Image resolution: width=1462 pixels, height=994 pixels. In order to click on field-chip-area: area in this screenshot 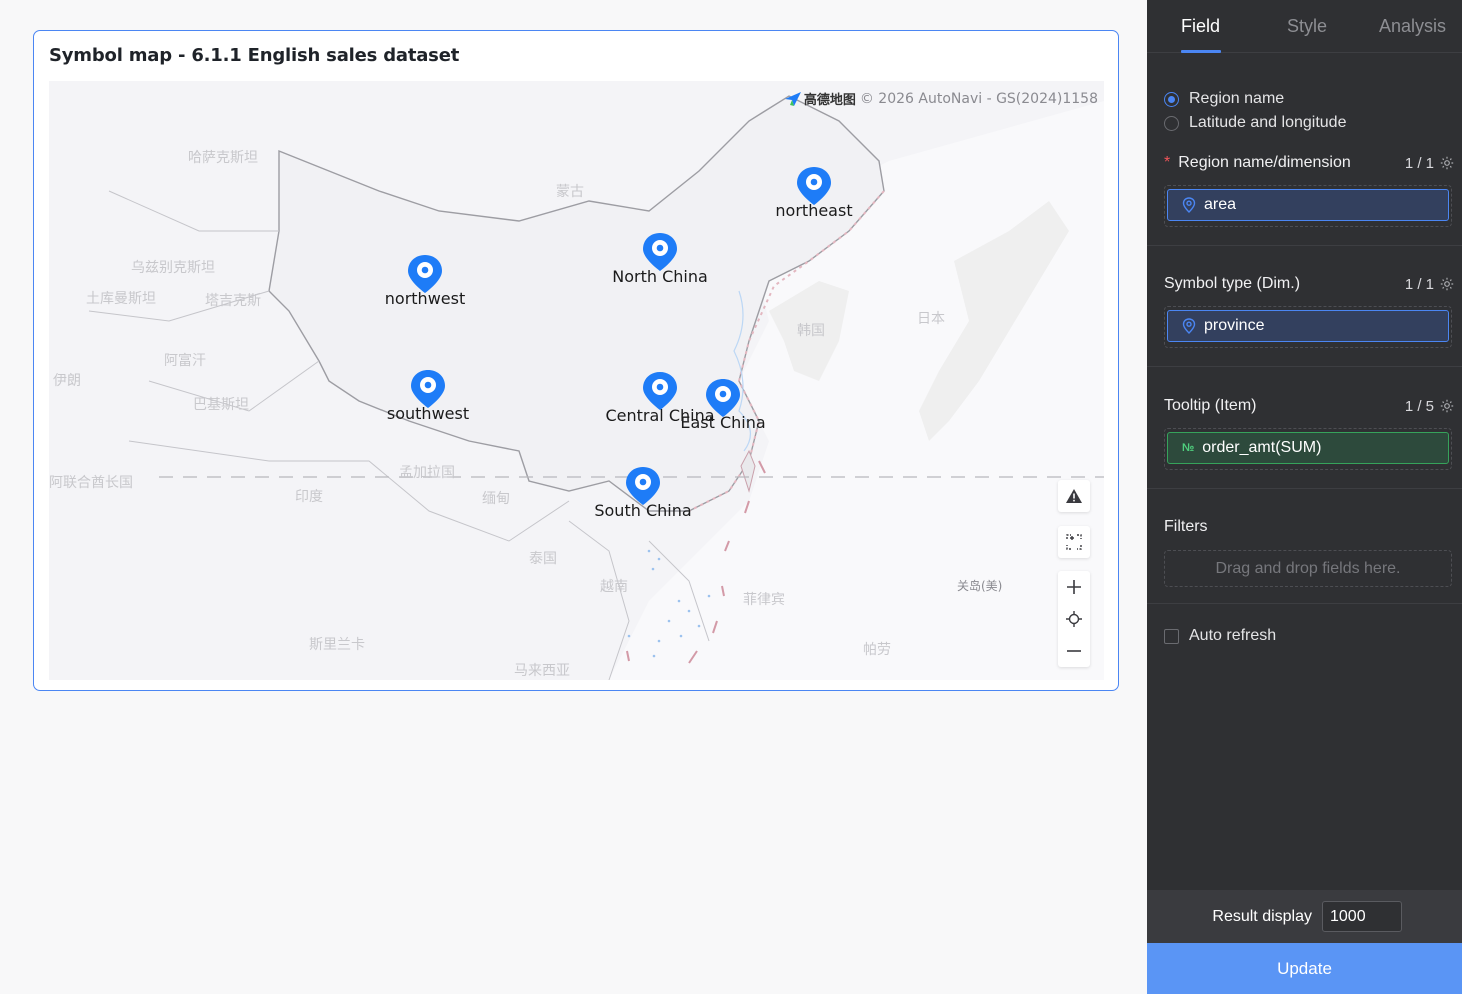, I will do `click(1308, 205)`.